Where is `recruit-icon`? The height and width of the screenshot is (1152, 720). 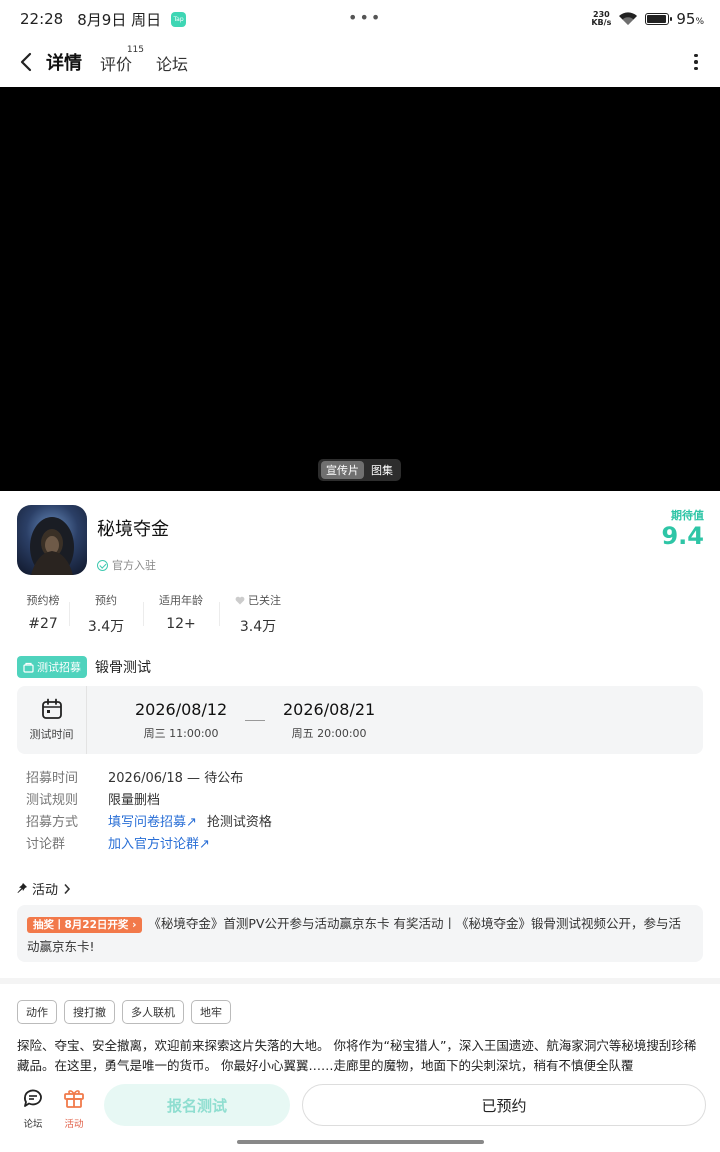 recruit-icon is located at coordinates (28, 667).